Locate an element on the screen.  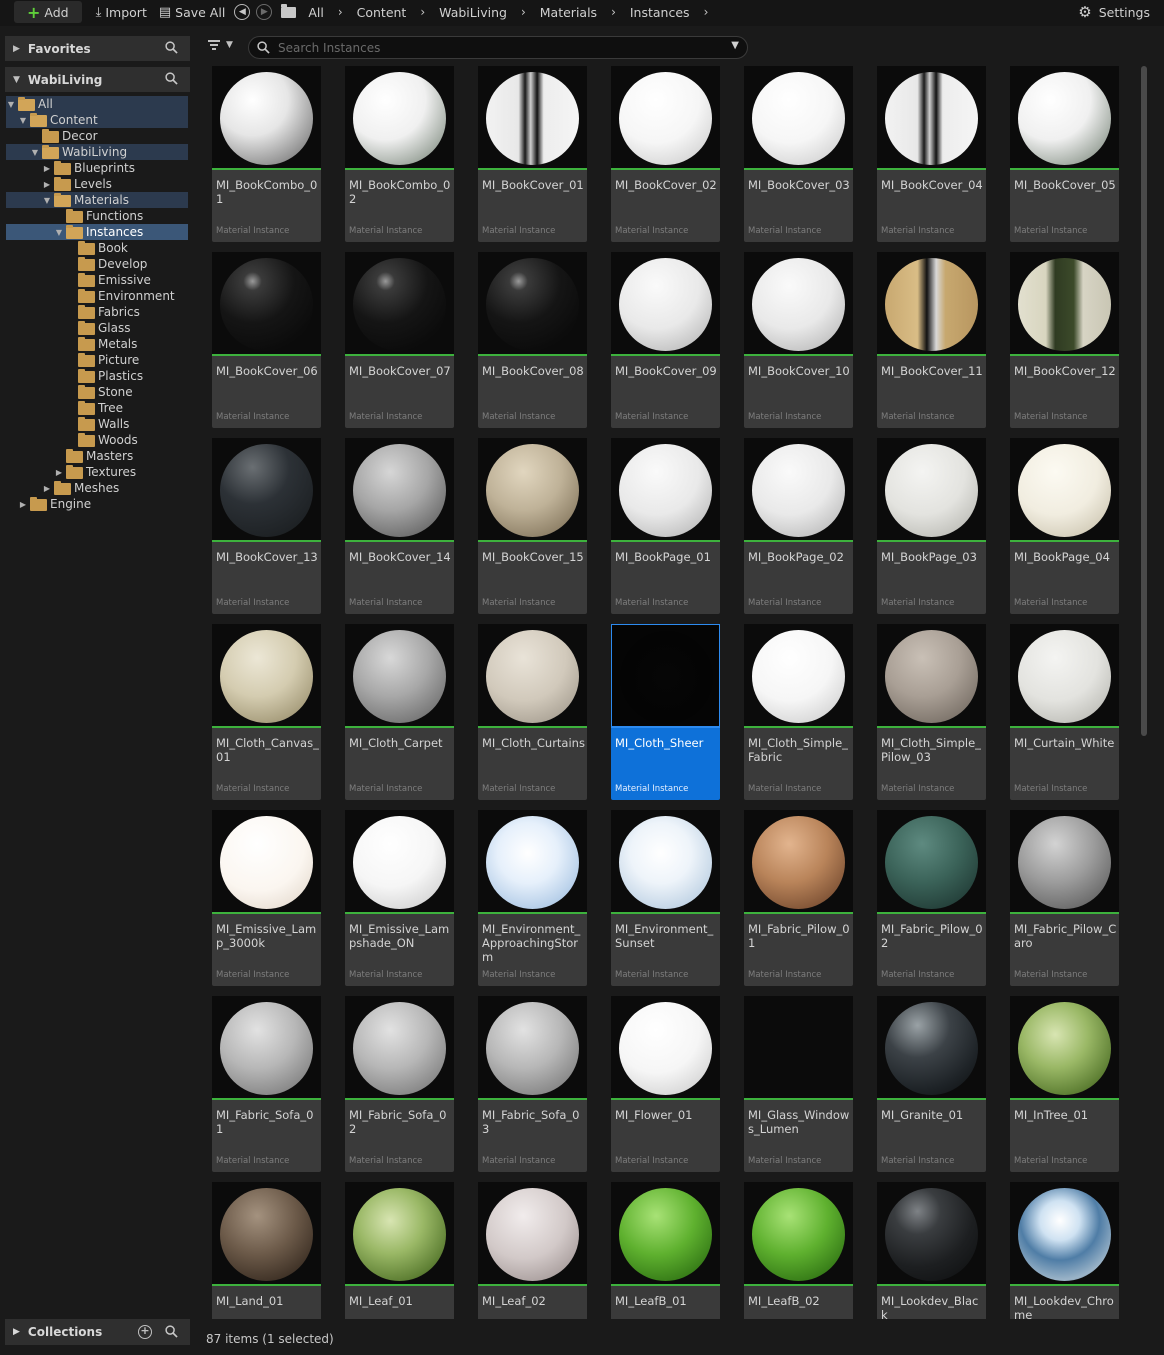
search-input is located at coordinates (498, 47).